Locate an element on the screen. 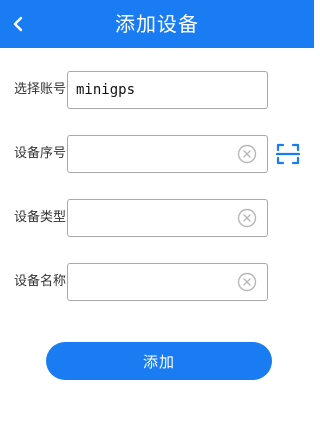 Image resolution: width=320 pixels, height=426 pixels. back-button is located at coordinates (18, 24).